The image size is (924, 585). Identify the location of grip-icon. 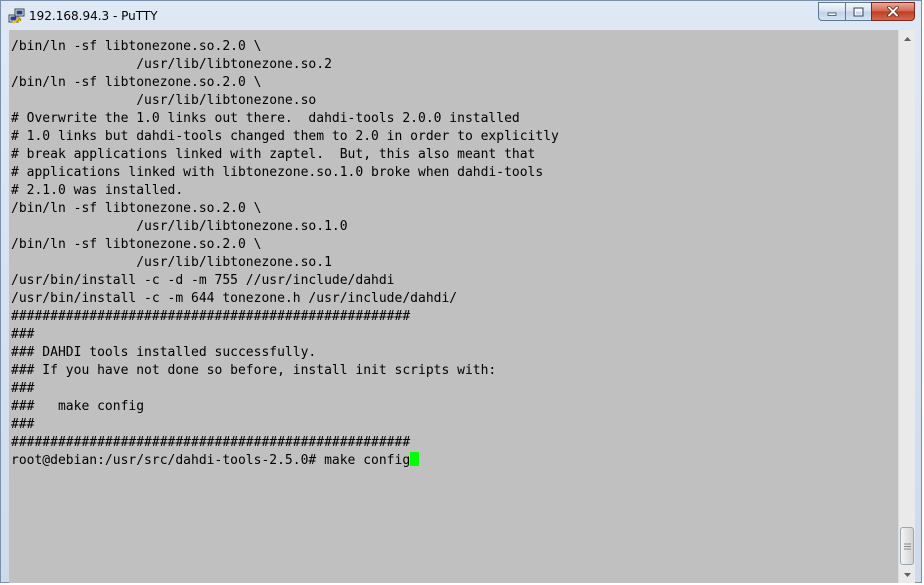
(907, 546).